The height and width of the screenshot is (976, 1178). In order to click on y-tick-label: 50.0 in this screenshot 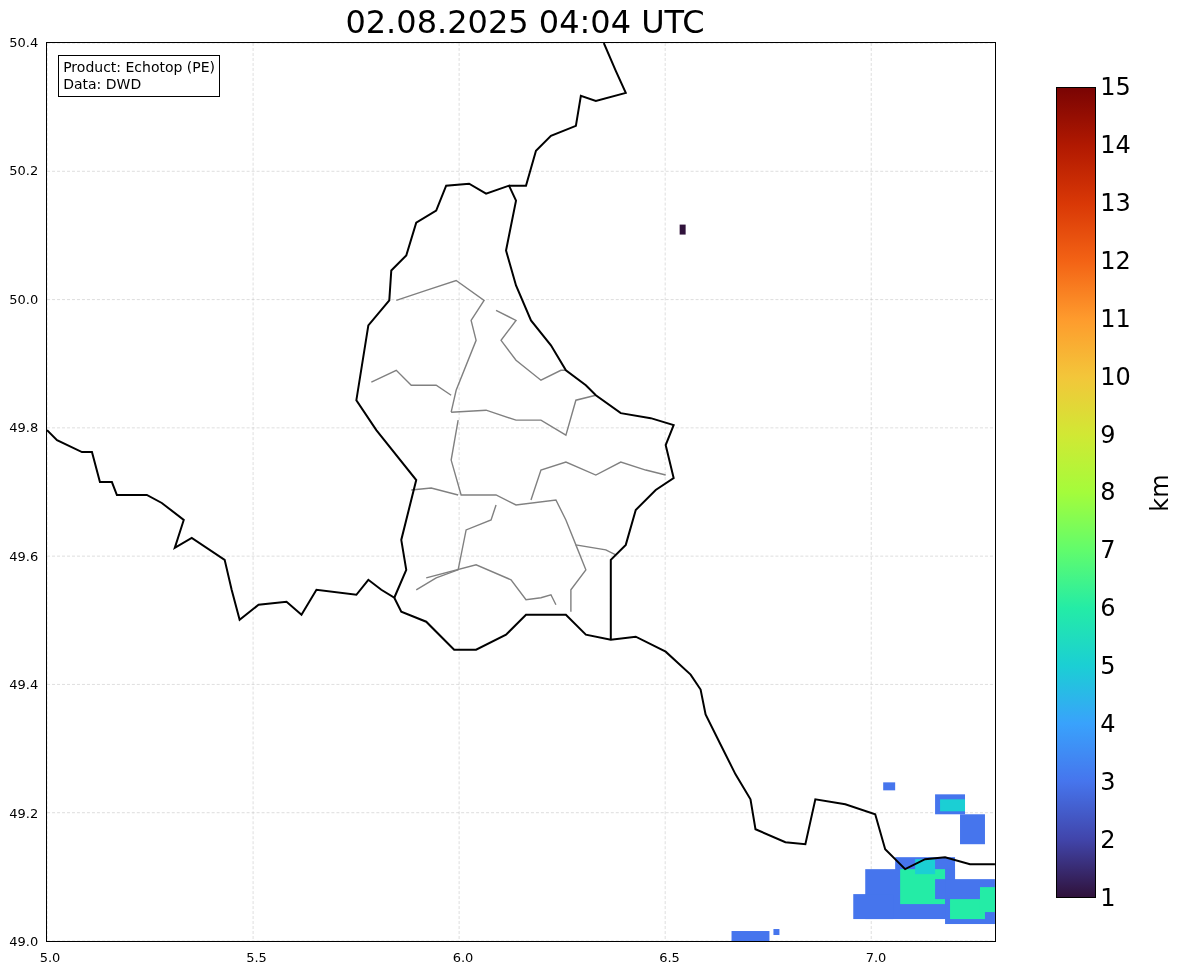, I will do `click(24, 299)`.